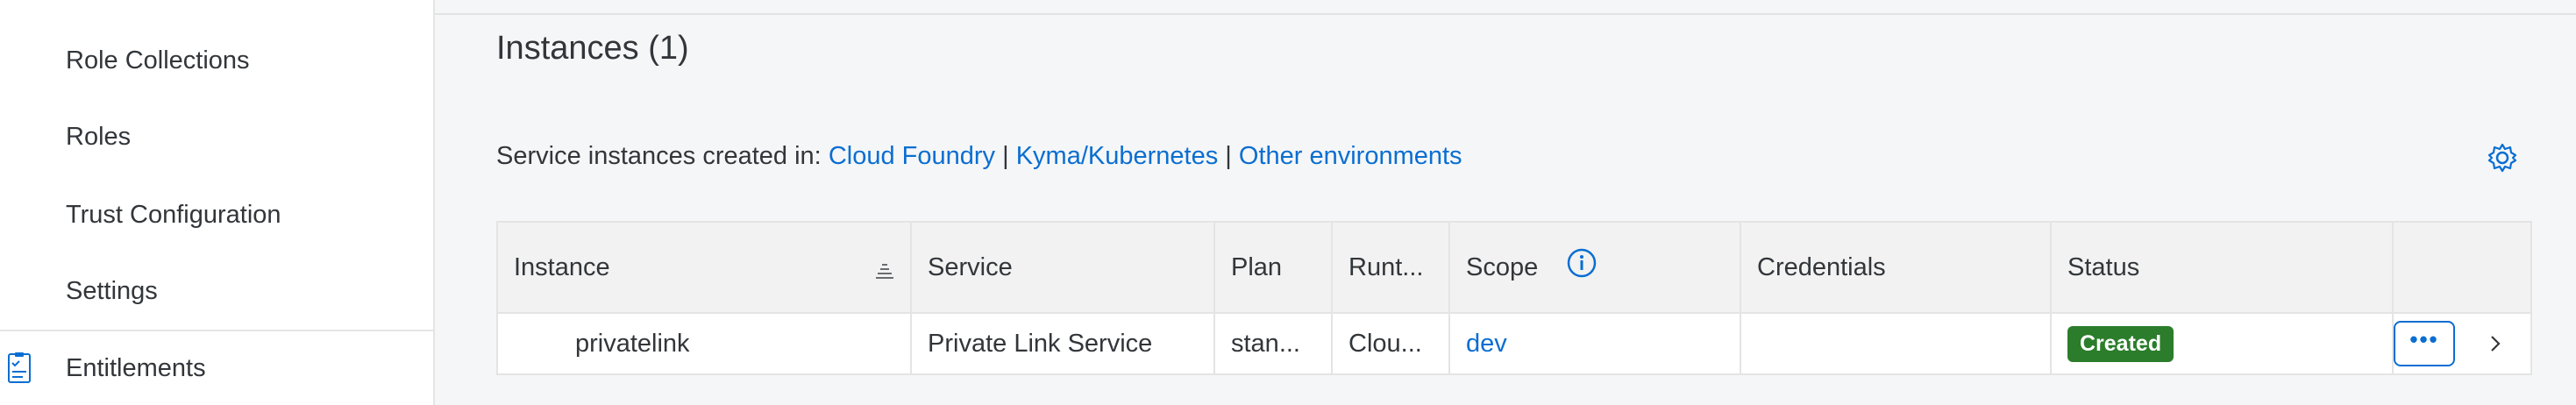  Describe the element at coordinates (99, 137) in the screenshot. I see `sidebar-item-label: Roles` at that location.